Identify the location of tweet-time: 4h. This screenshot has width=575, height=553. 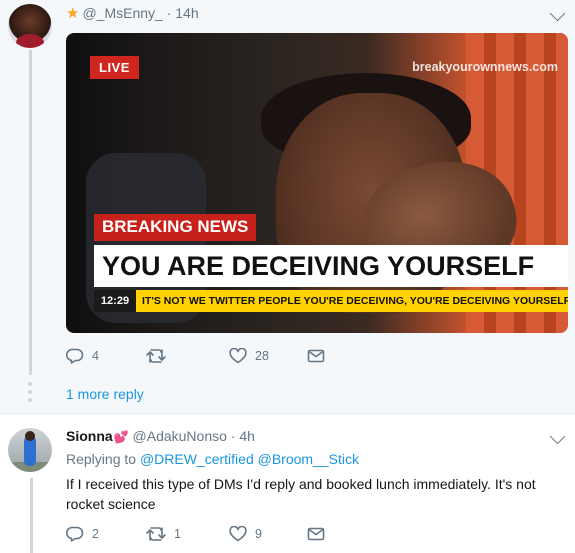
(247, 436).